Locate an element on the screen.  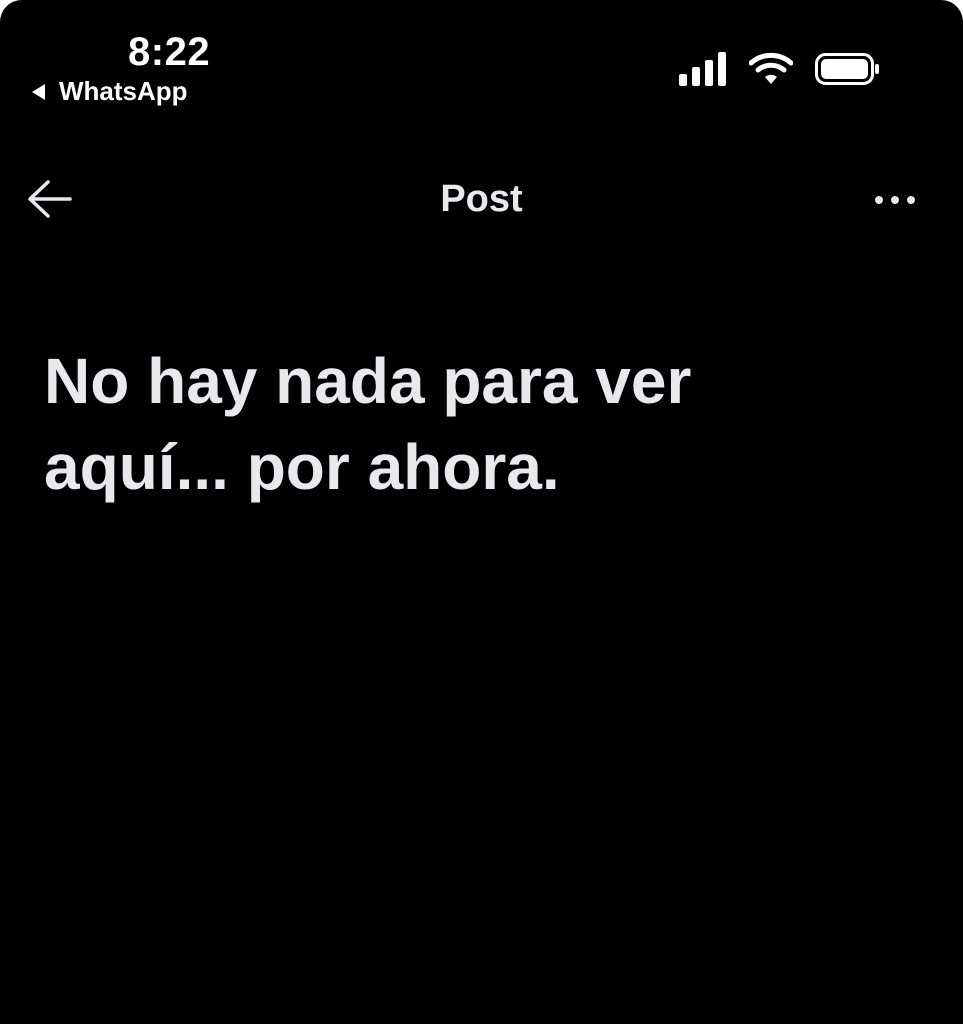
more-horizontal-icon is located at coordinates (895, 200).